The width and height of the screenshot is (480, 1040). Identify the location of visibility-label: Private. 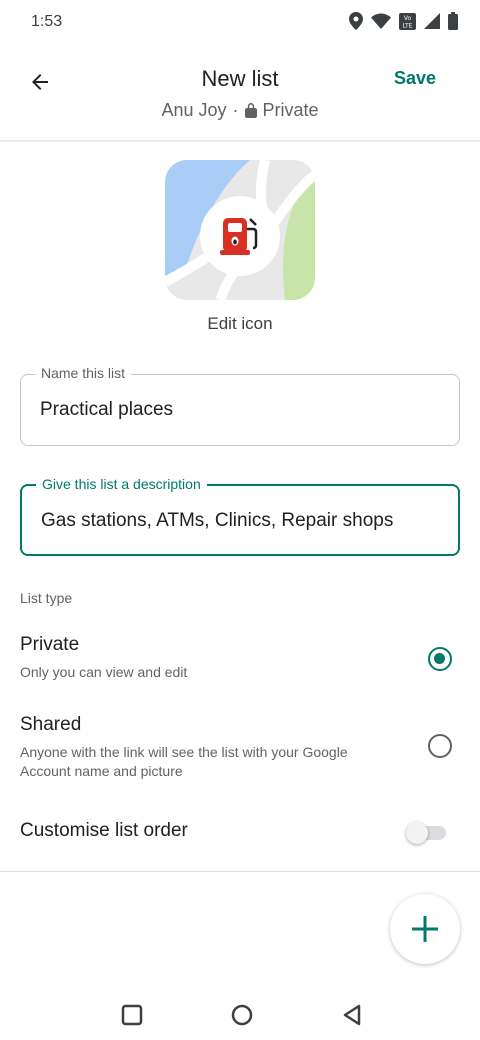
(290, 110).